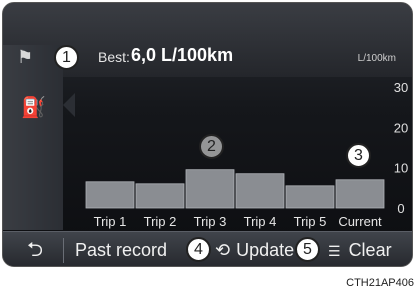 The width and height of the screenshot is (418, 291). I want to click on clear-button: ☰ Clear, so click(360, 249).